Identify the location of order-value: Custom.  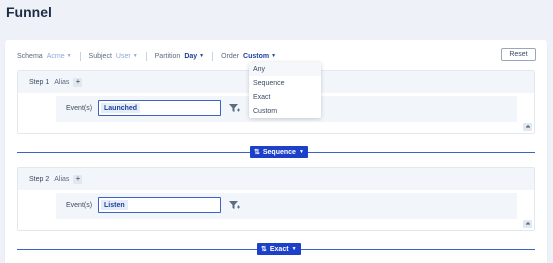
(256, 56).